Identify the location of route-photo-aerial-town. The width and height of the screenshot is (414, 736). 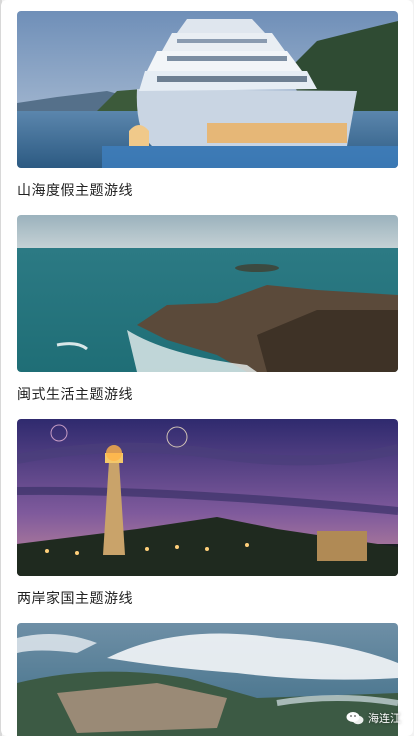
(207, 679).